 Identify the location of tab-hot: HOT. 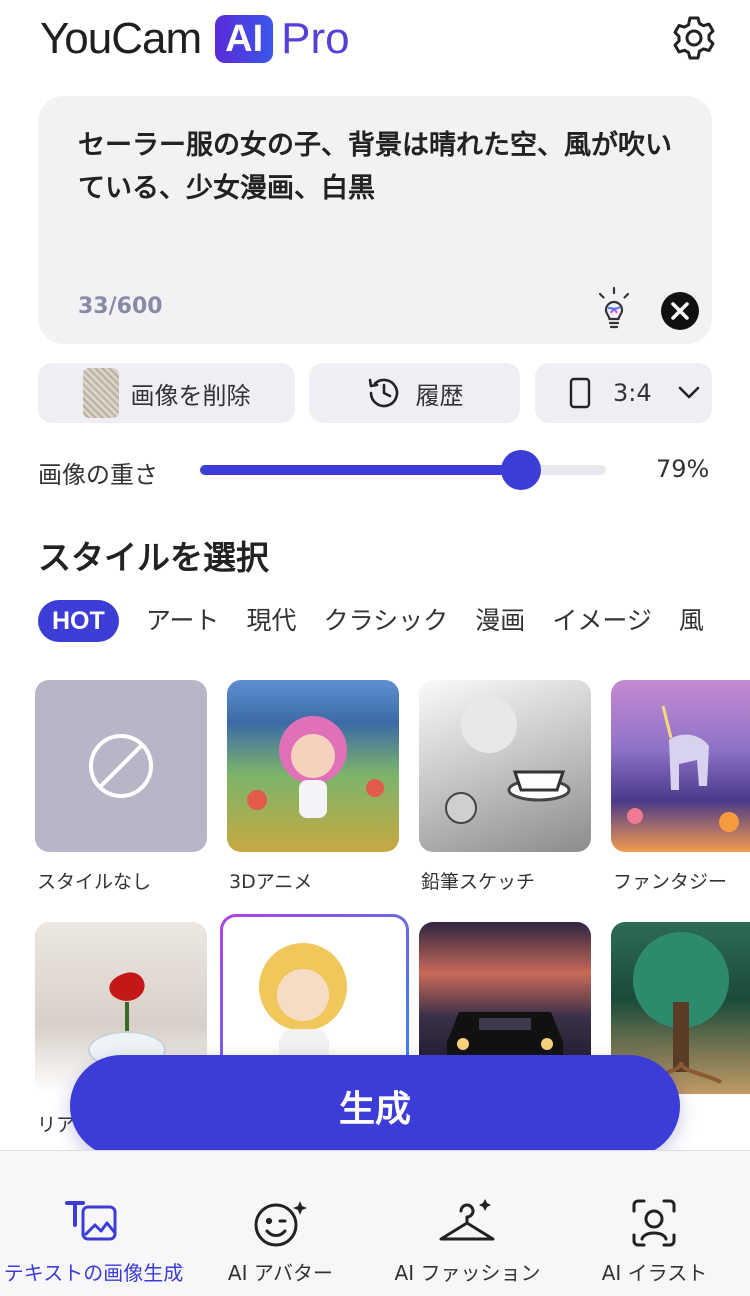
(78, 621).